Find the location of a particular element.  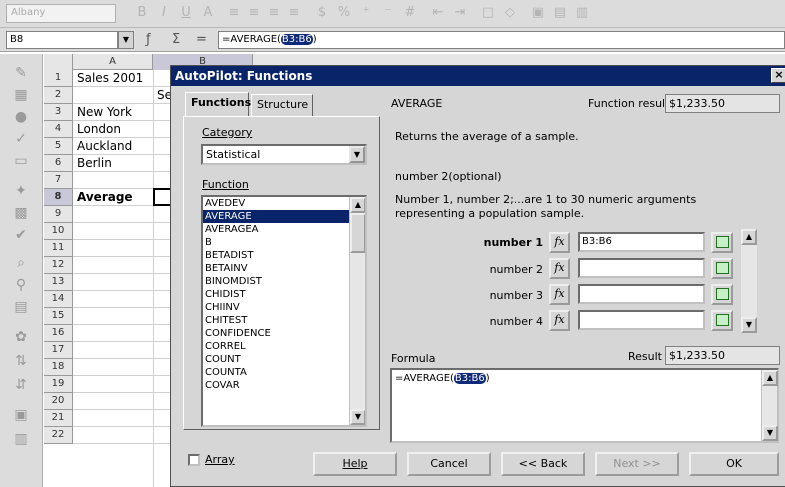

function-icon: = is located at coordinates (201, 39).